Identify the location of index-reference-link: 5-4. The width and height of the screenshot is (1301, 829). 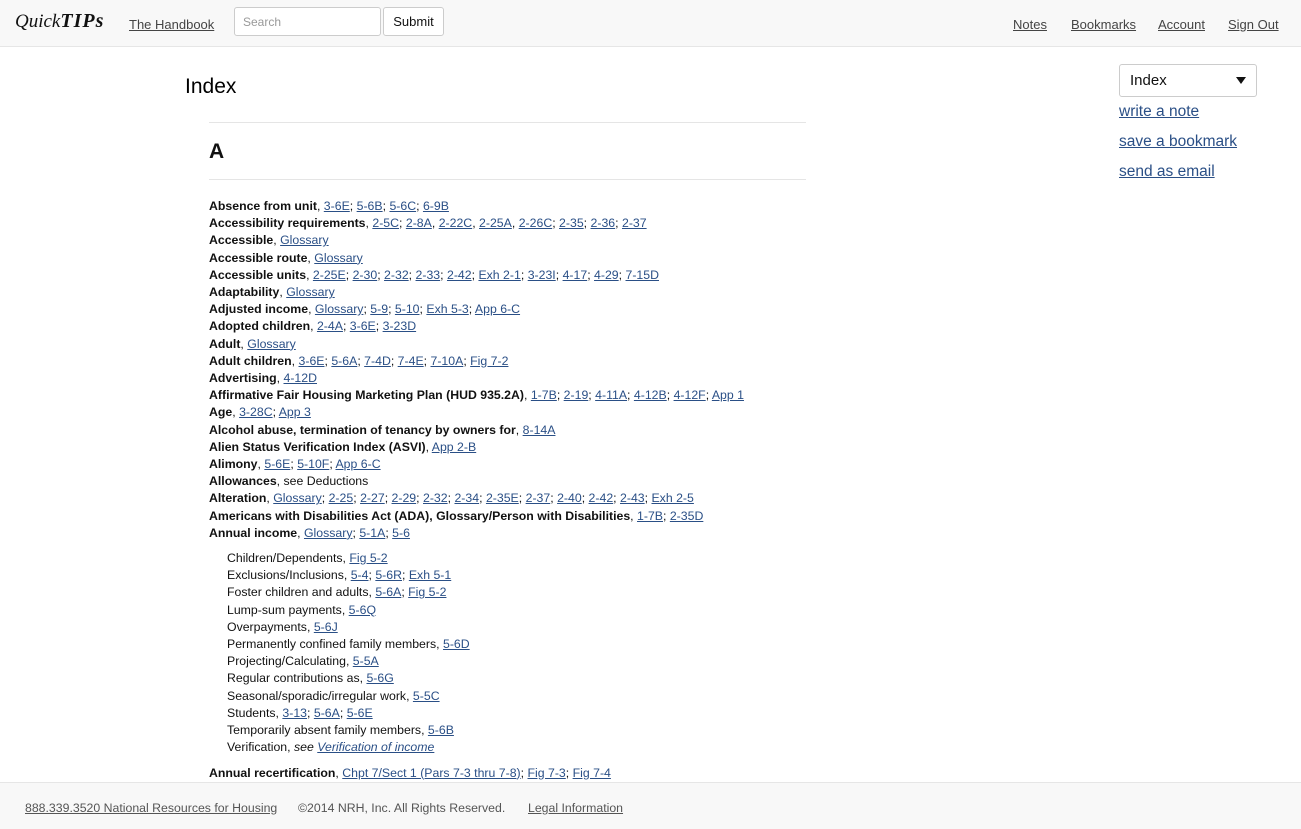
(360, 575).